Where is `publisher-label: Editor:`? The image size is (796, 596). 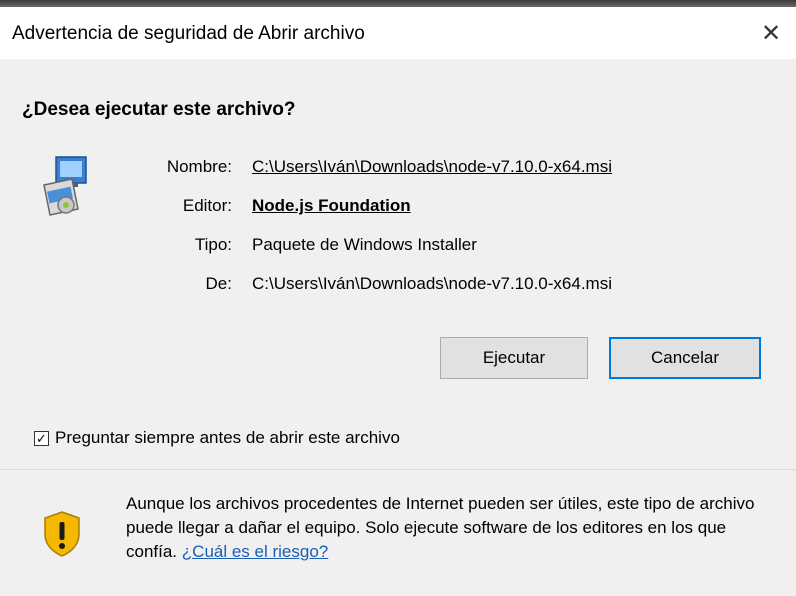
publisher-label: Editor: is located at coordinates (207, 205).